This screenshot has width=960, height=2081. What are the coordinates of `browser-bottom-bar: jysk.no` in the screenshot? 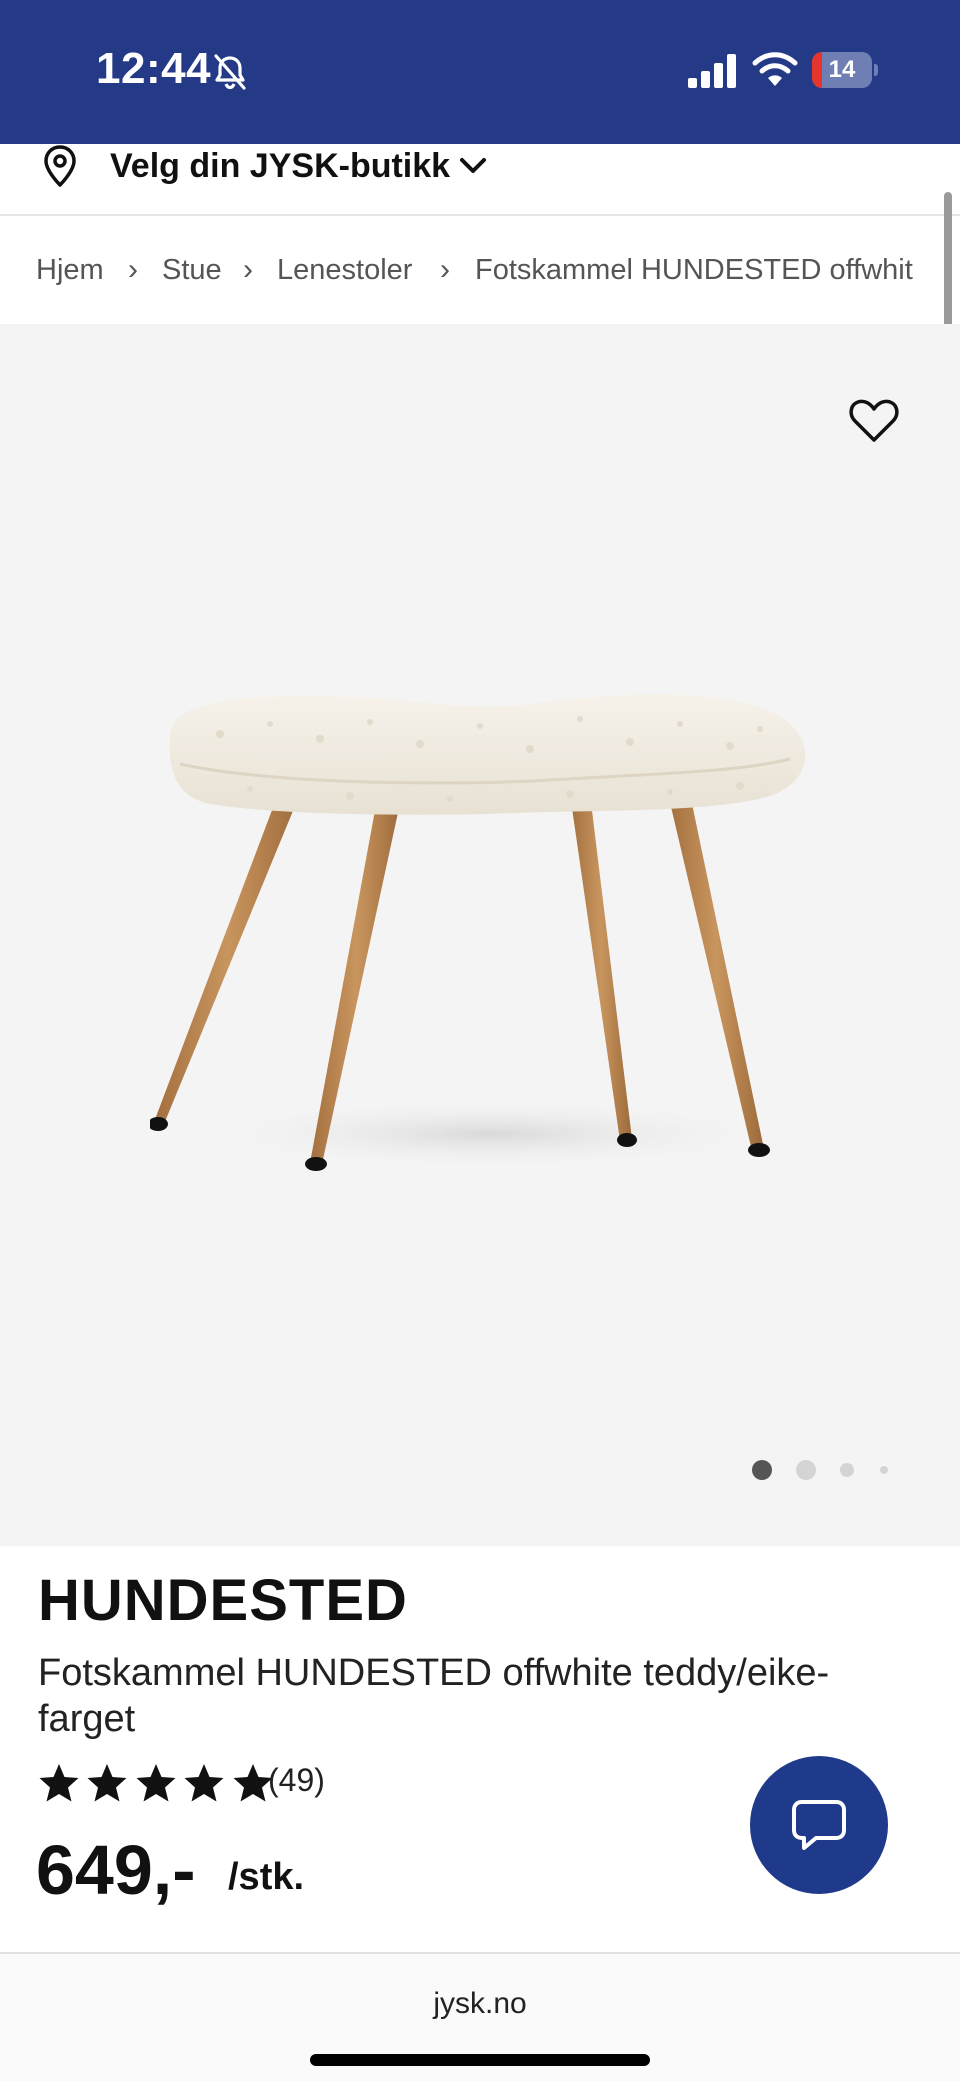 It's located at (480, 2016).